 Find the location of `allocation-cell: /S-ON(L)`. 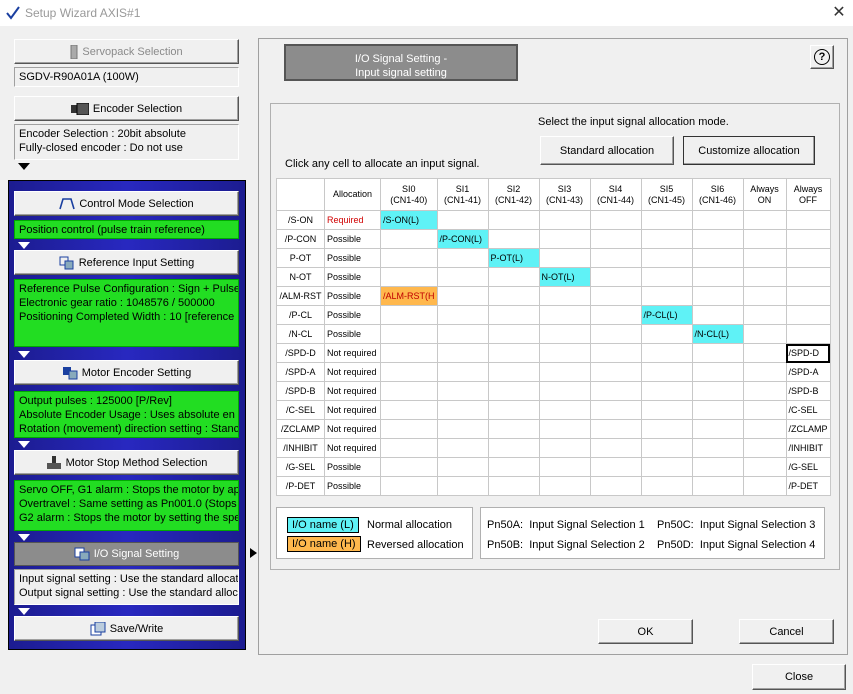

allocation-cell: /S-ON(L) is located at coordinates (409, 220).